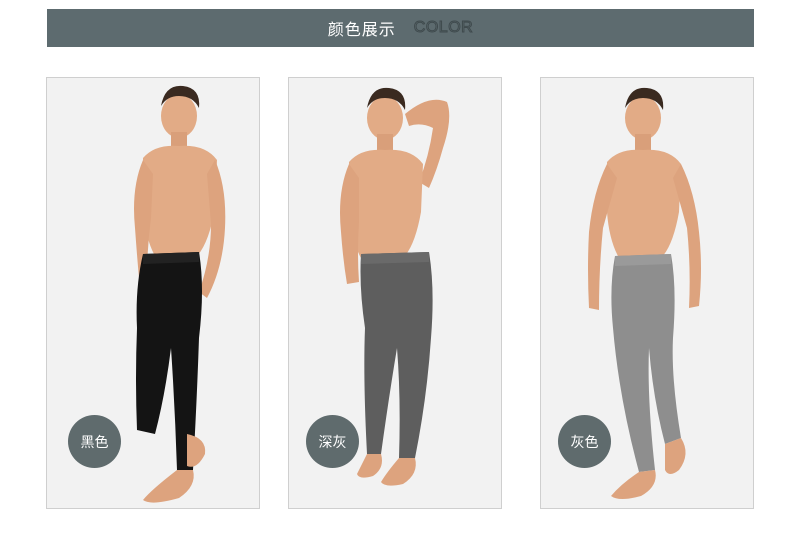 The image size is (790, 556). What do you see at coordinates (361, 29) in the screenshot?
I see `section-title-cn: 颜色展示` at bounding box center [361, 29].